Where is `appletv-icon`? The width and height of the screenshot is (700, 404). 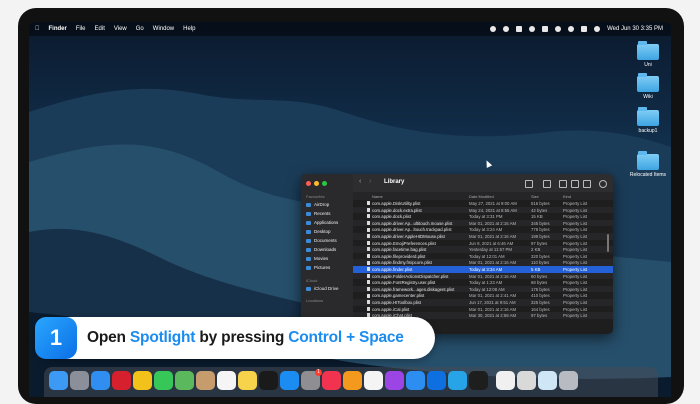
appletv-icon is located at coordinates (268, 380).